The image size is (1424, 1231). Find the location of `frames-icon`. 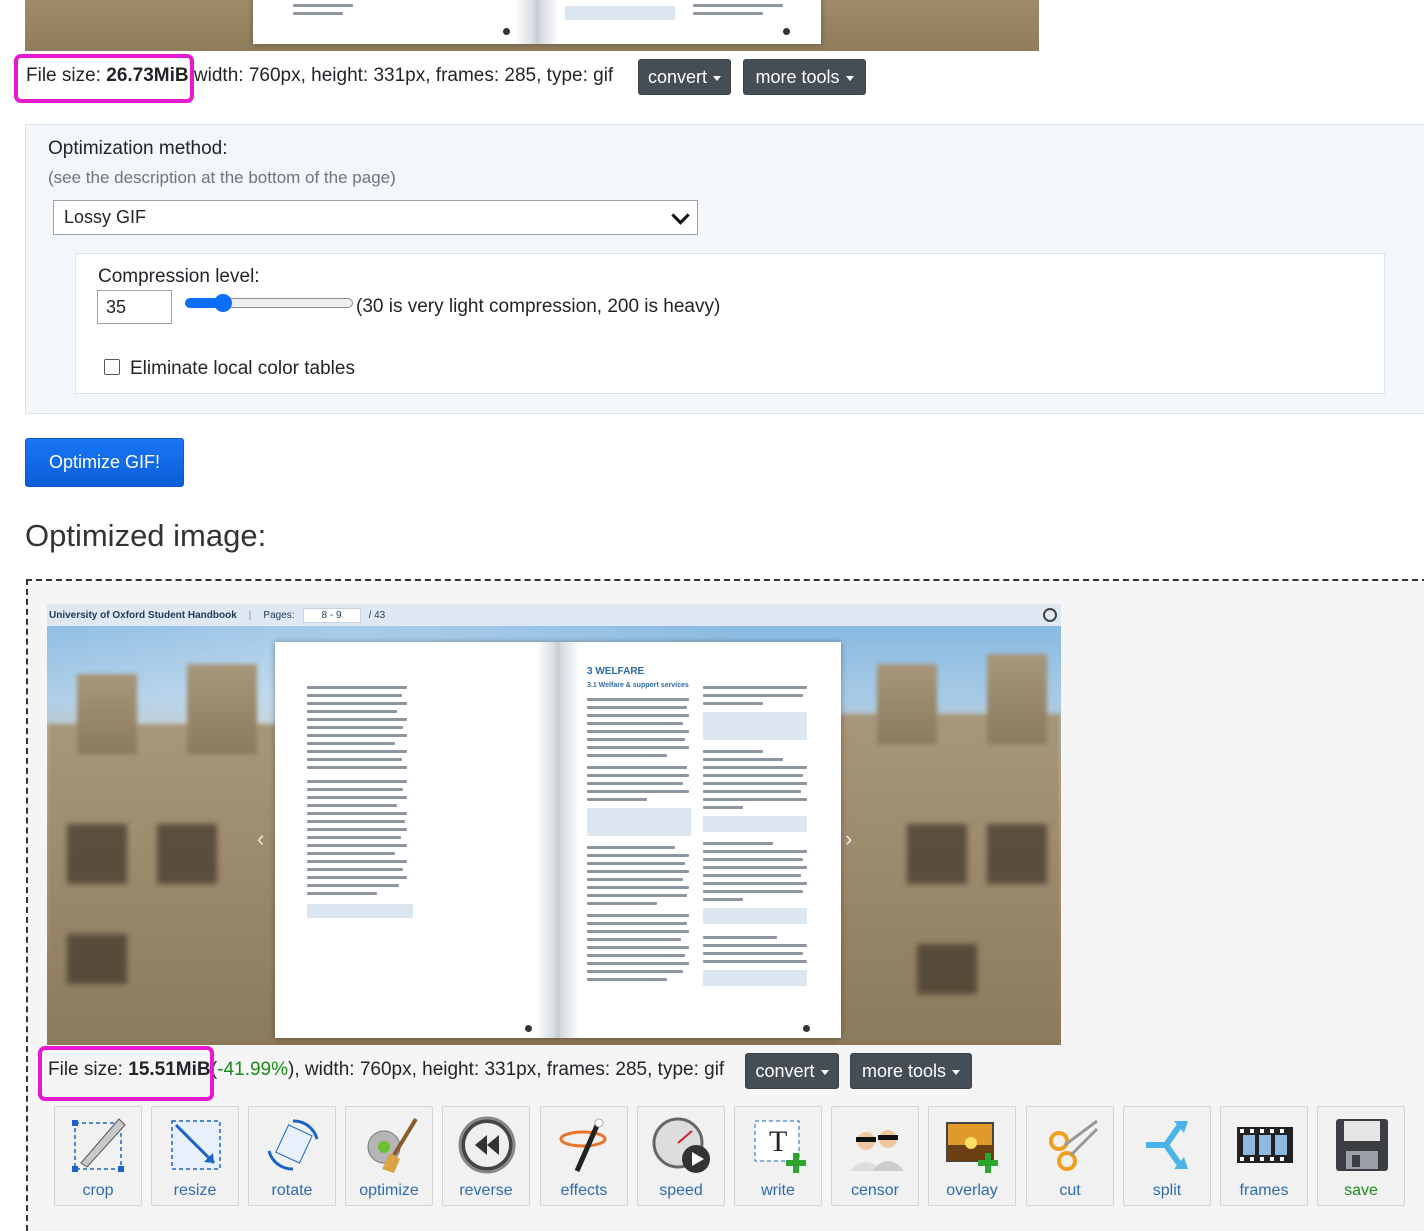

frames-icon is located at coordinates (1265, 1145).